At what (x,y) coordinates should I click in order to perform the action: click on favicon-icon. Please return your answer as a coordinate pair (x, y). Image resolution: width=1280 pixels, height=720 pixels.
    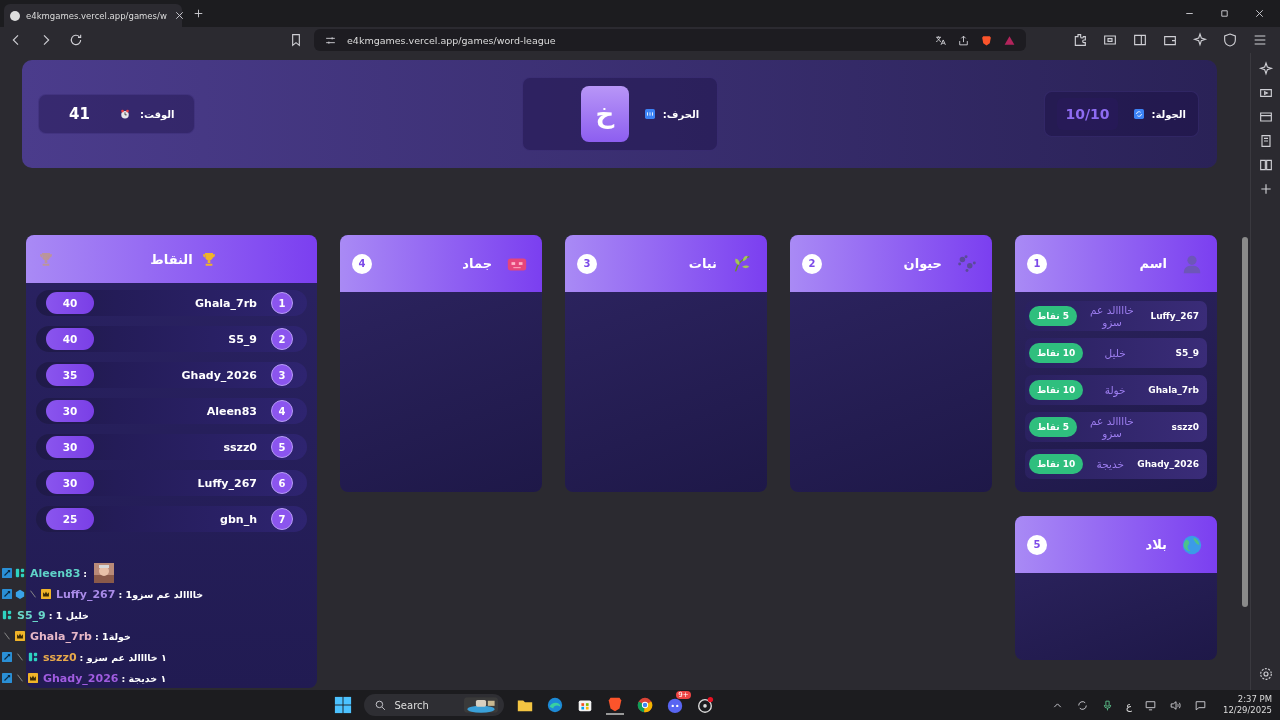
    Looking at the image, I should click on (15, 15).